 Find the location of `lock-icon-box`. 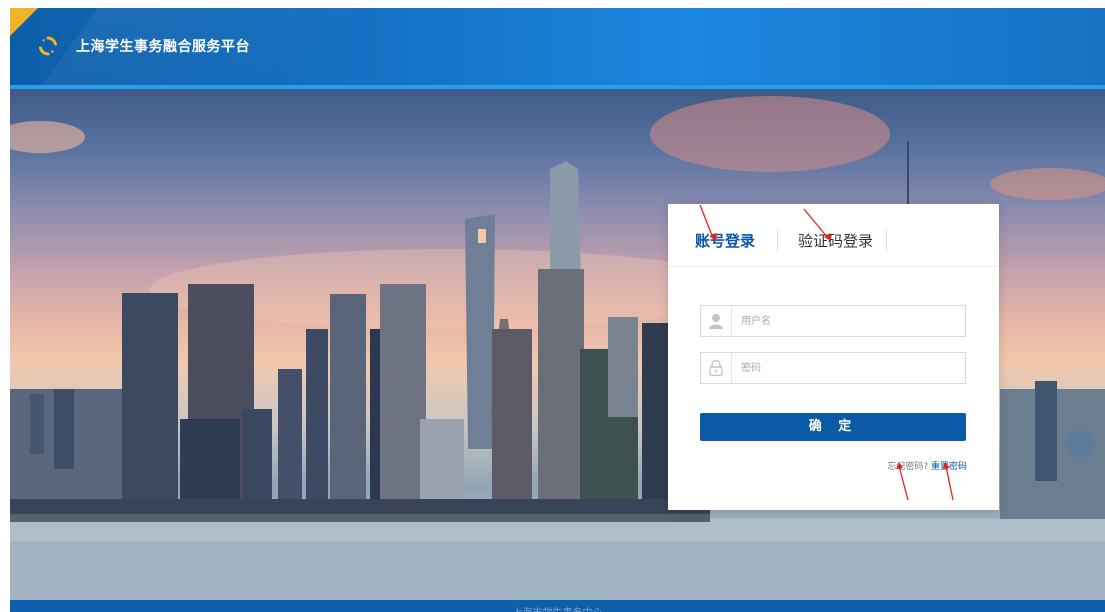

lock-icon-box is located at coordinates (716, 368).